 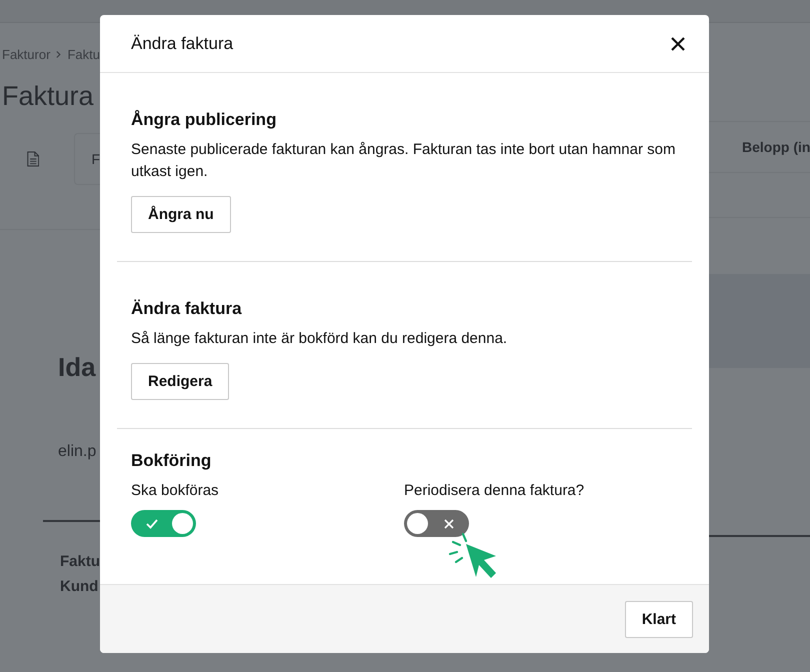 I want to click on page-title: Faktura, so click(x=48, y=96).